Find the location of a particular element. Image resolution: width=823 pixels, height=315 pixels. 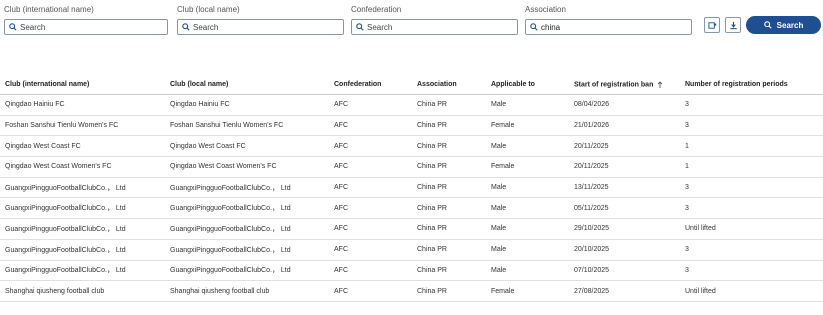

column-header-confederation: Confederation is located at coordinates (370, 85).